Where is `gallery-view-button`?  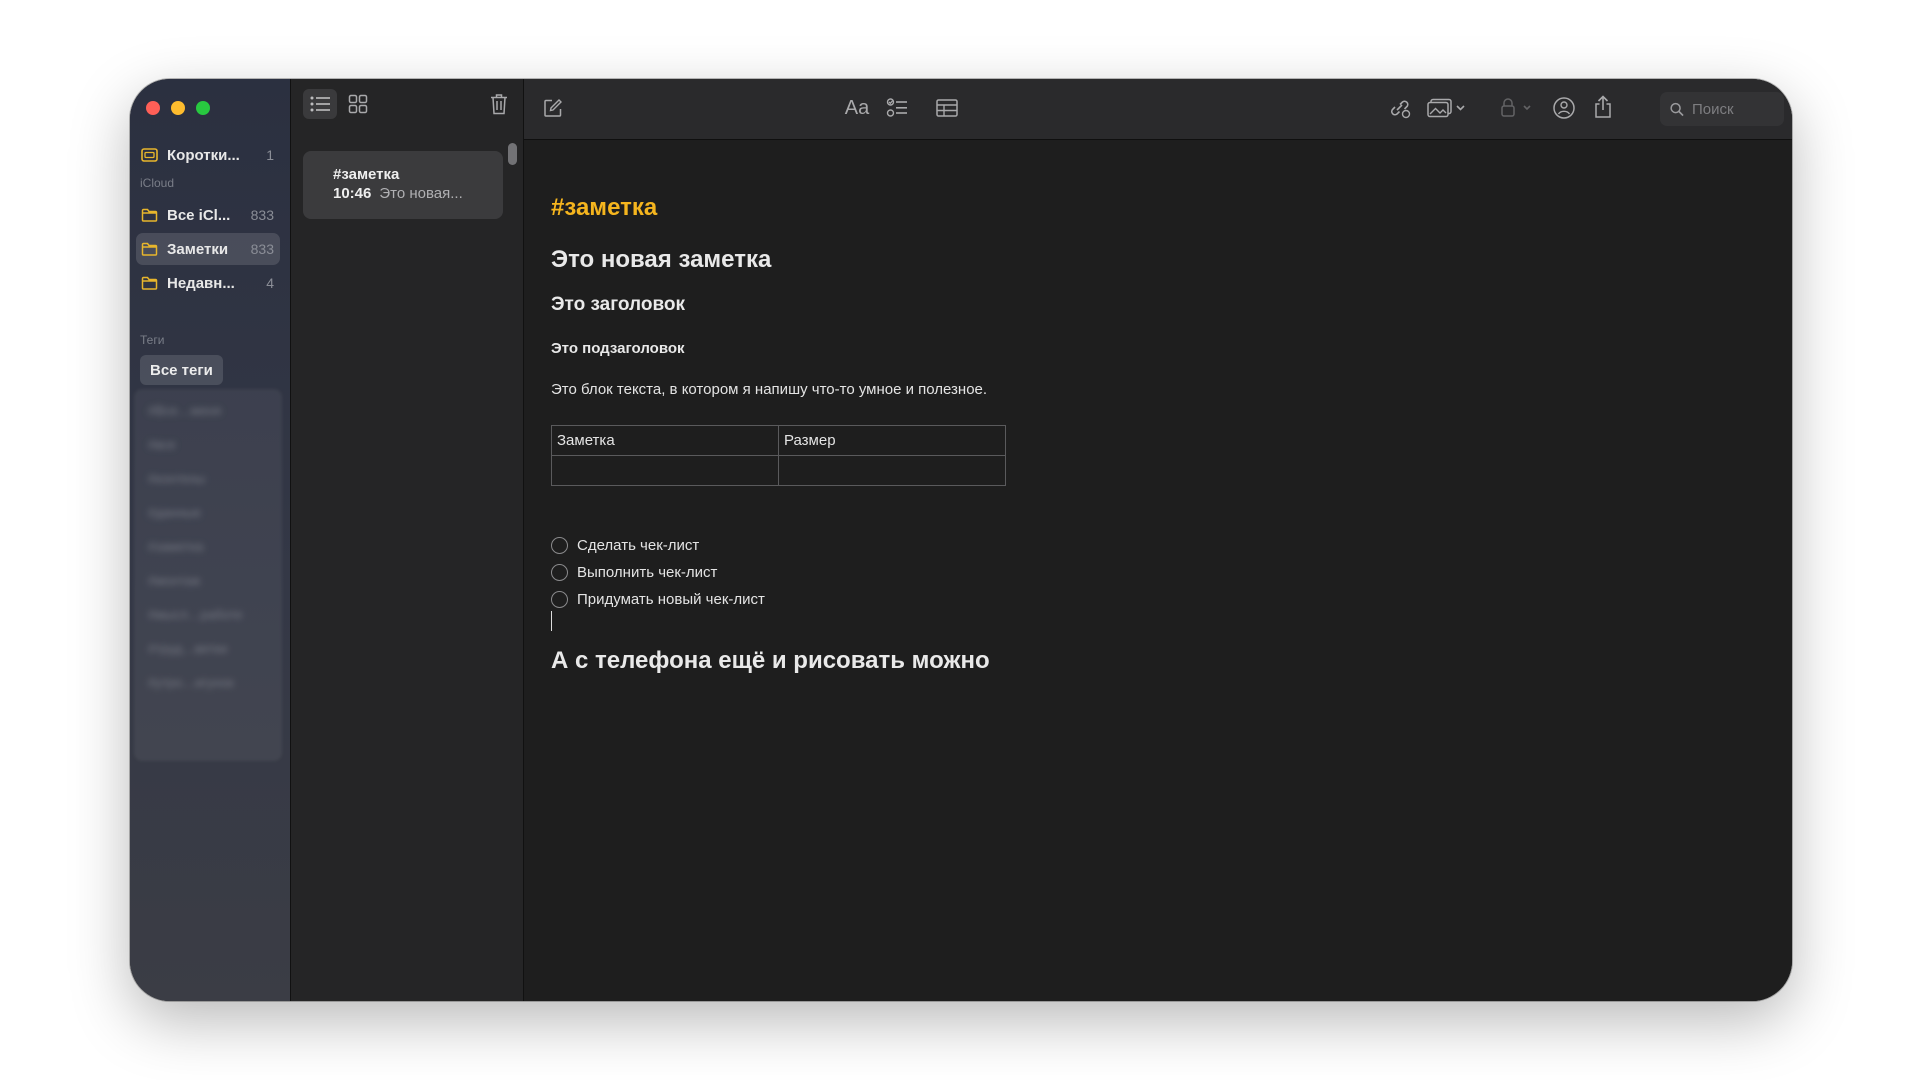 gallery-view-button is located at coordinates (358, 104).